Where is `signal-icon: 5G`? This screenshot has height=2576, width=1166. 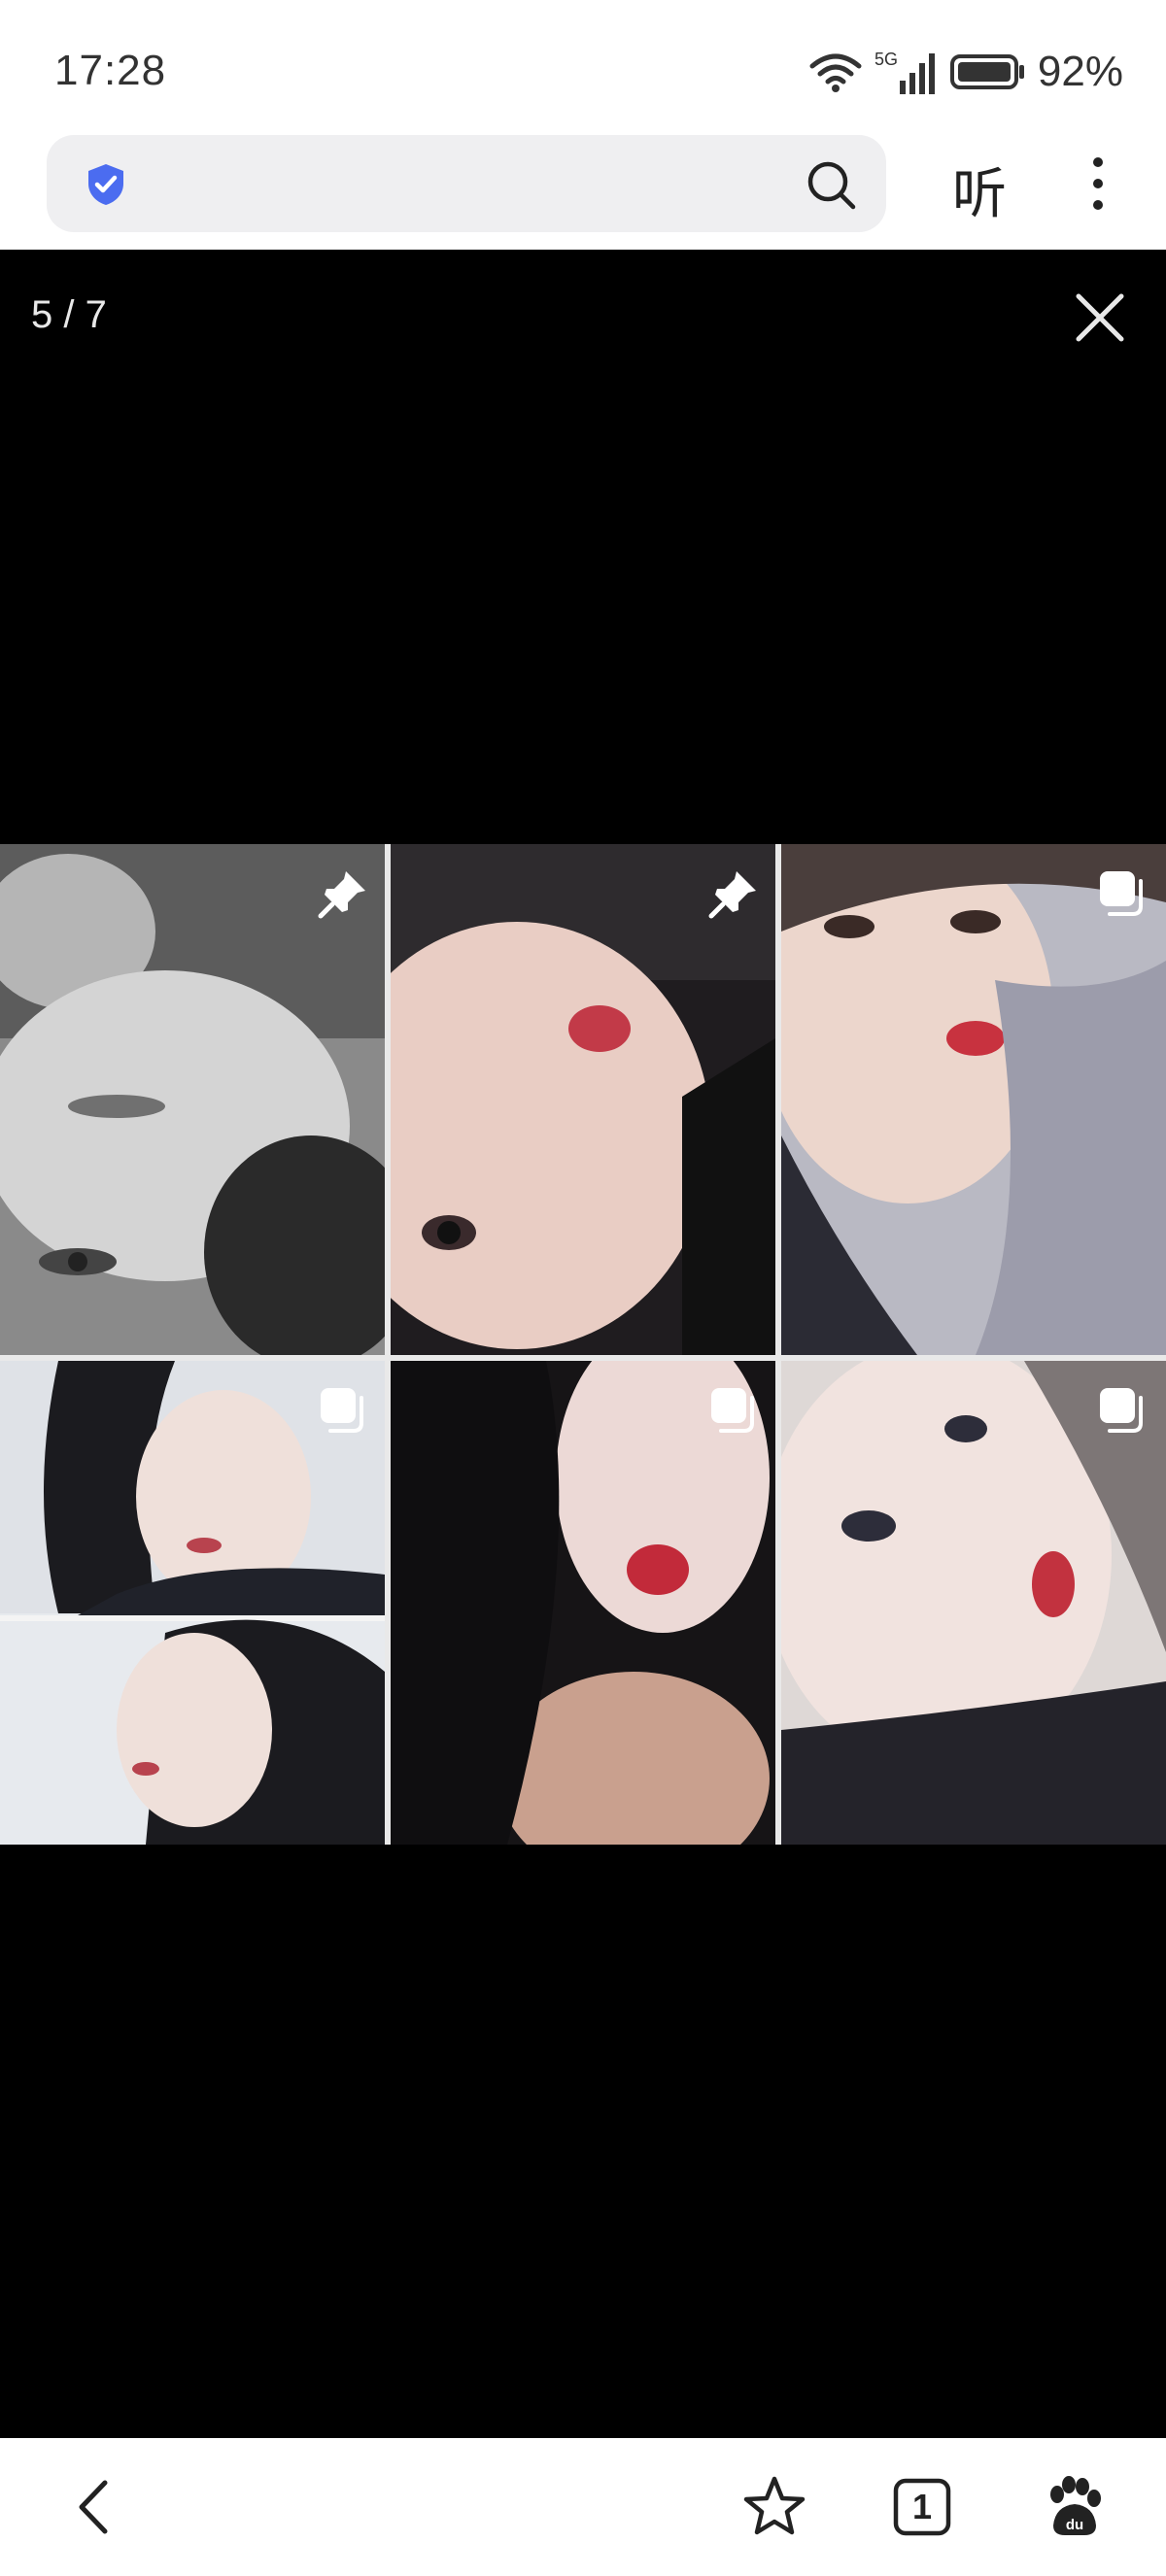
signal-icon: 5G is located at coordinates (906, 72).